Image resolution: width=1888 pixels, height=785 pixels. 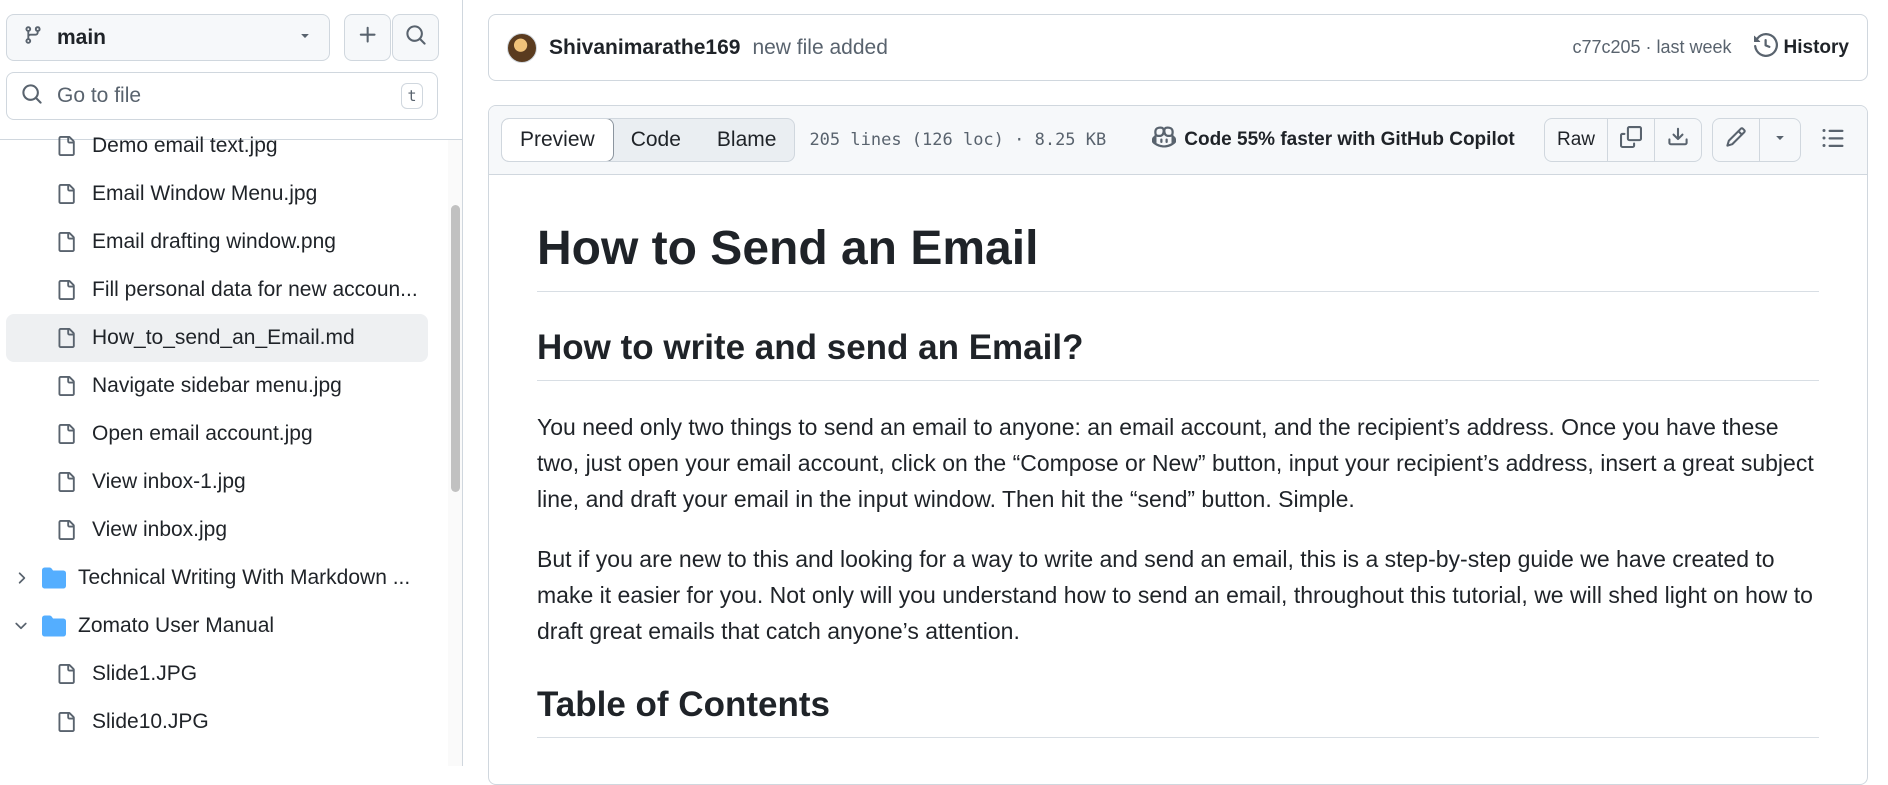 I want to click on view-mode-tabs: Preview Code Blame, so click(x=648, y=140).